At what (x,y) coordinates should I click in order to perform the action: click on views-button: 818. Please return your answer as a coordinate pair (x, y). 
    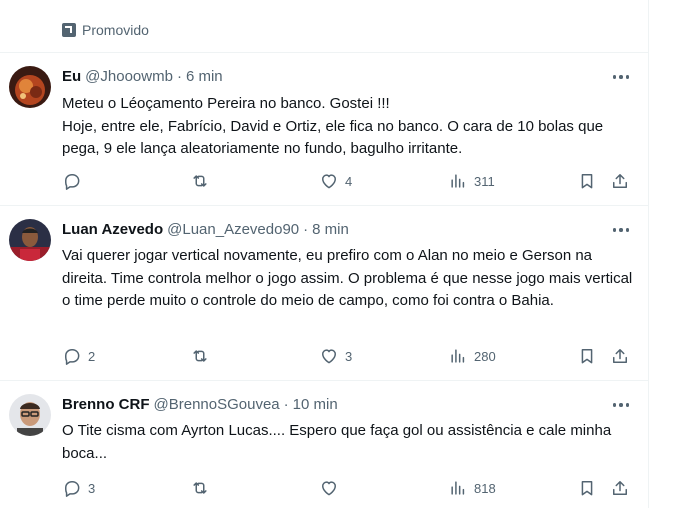
    Looking at the image, I should click on (472, 488).